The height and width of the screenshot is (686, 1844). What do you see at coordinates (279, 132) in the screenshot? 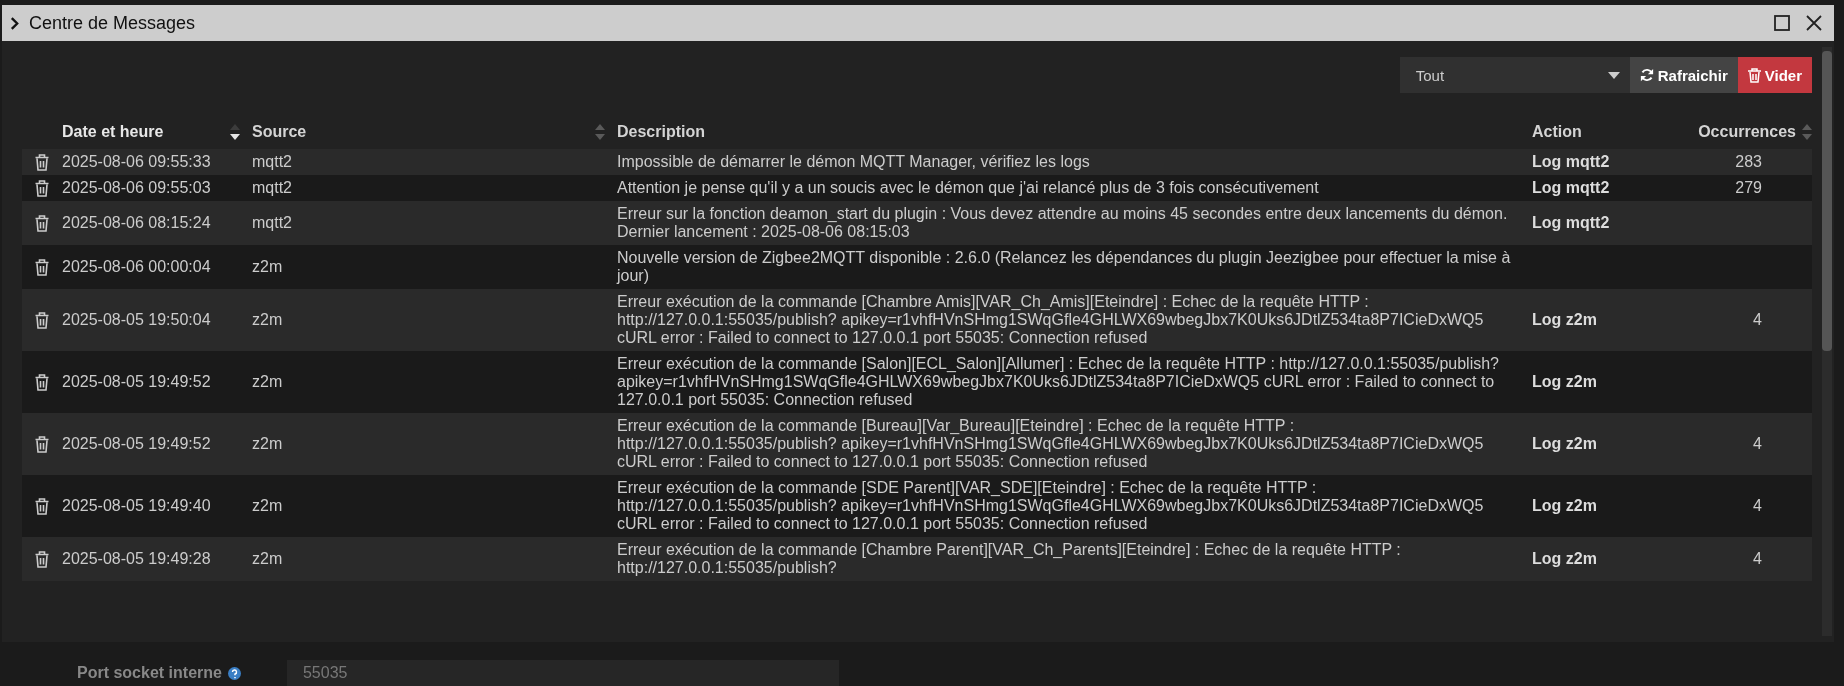
I see `column-header: Source` at bounding box center [279, 132].